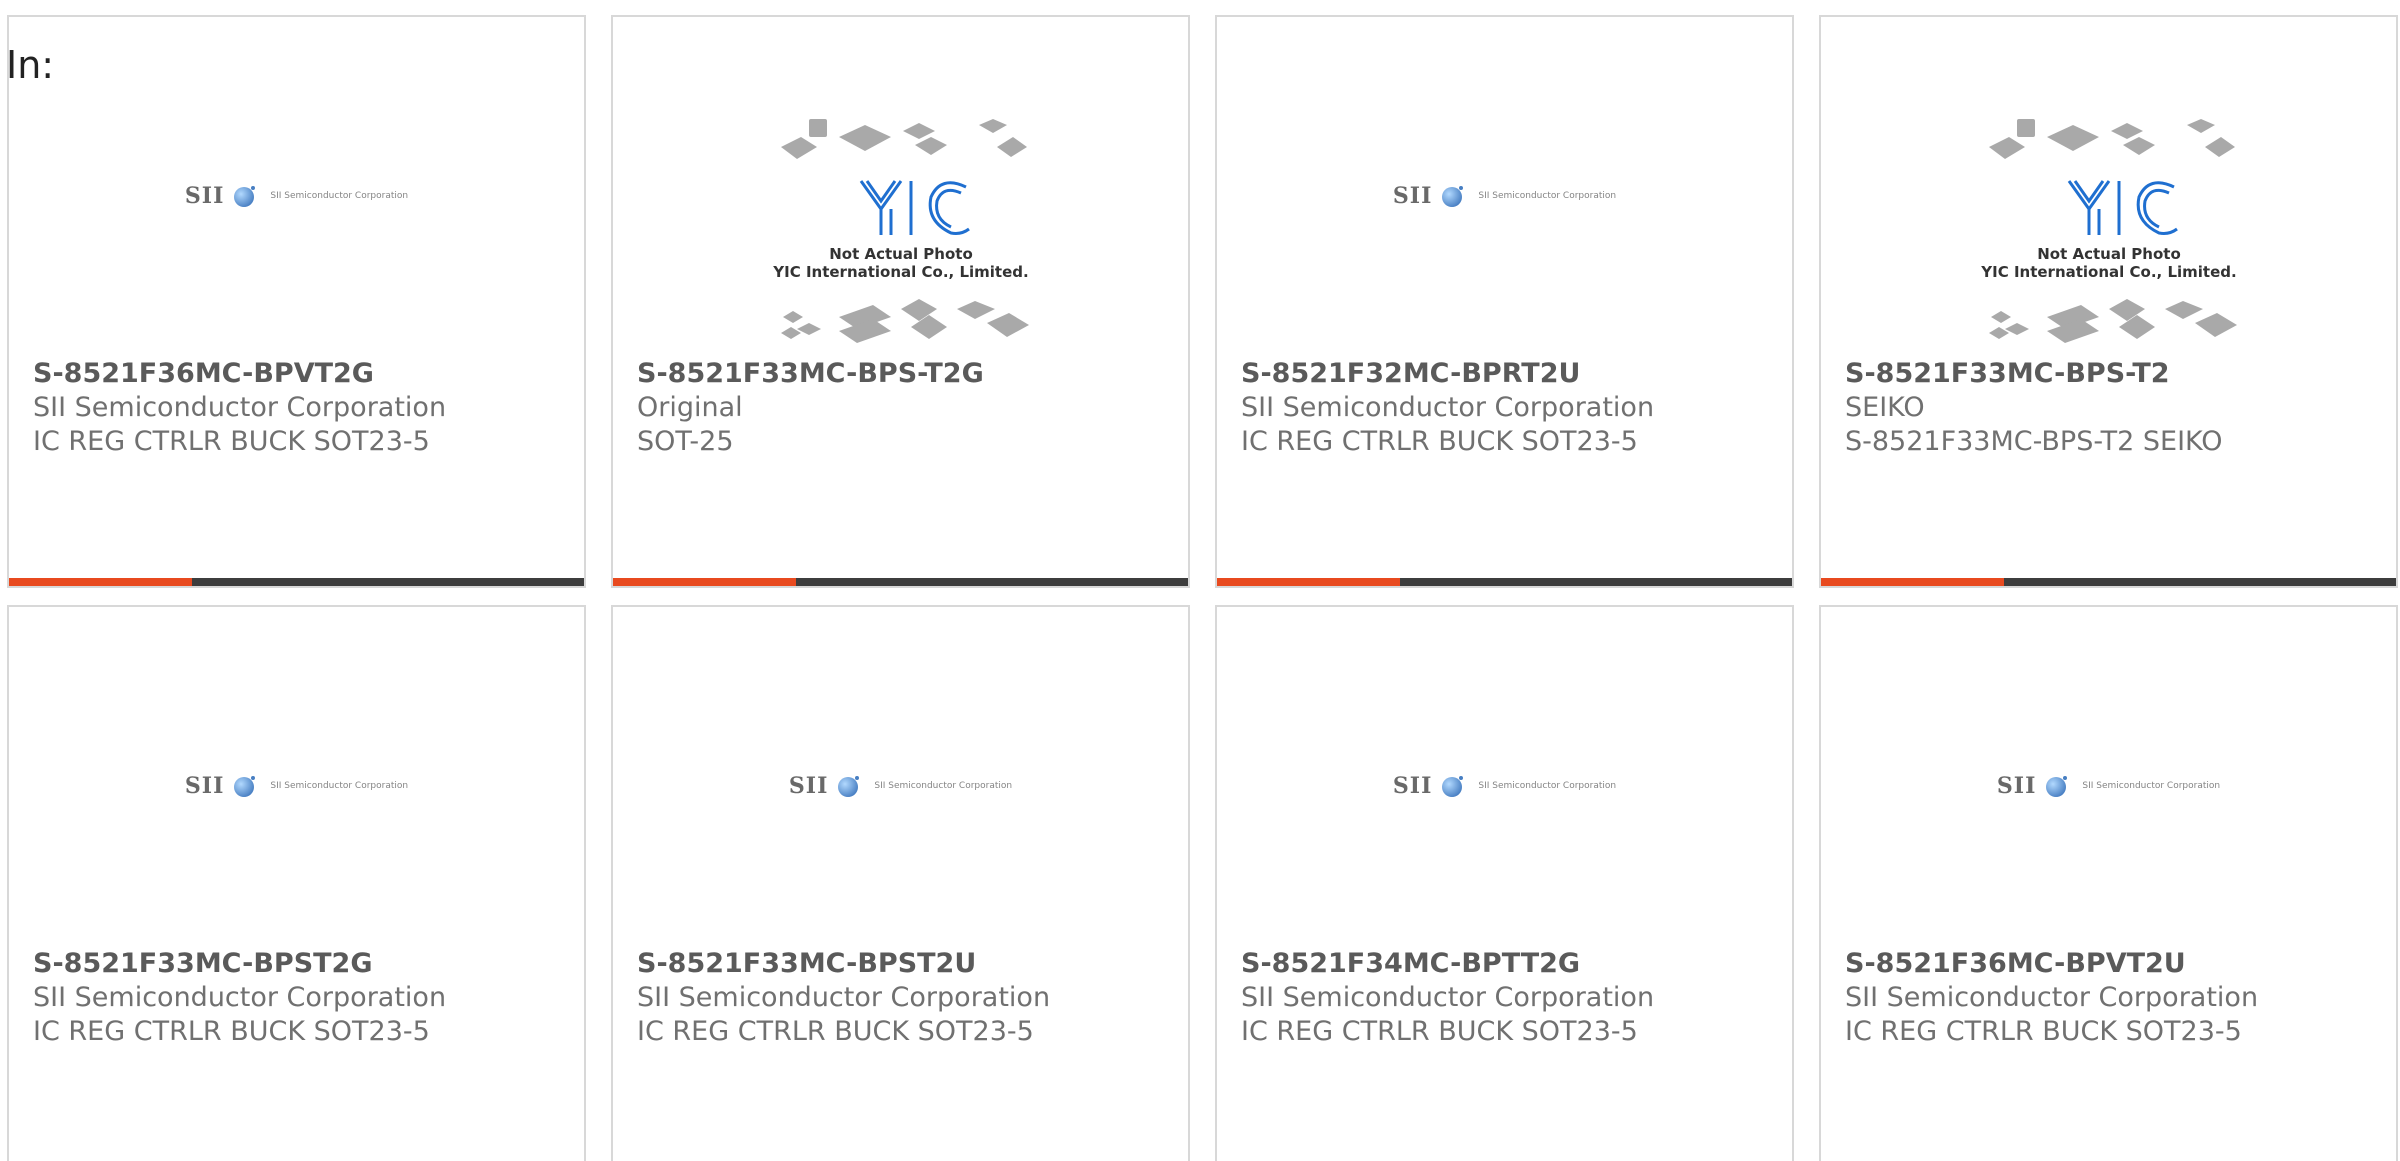  What do you see at coordinates (30, 65) in the screenshot?
I see `filter-label: In:` at bounding box center [30, 65].